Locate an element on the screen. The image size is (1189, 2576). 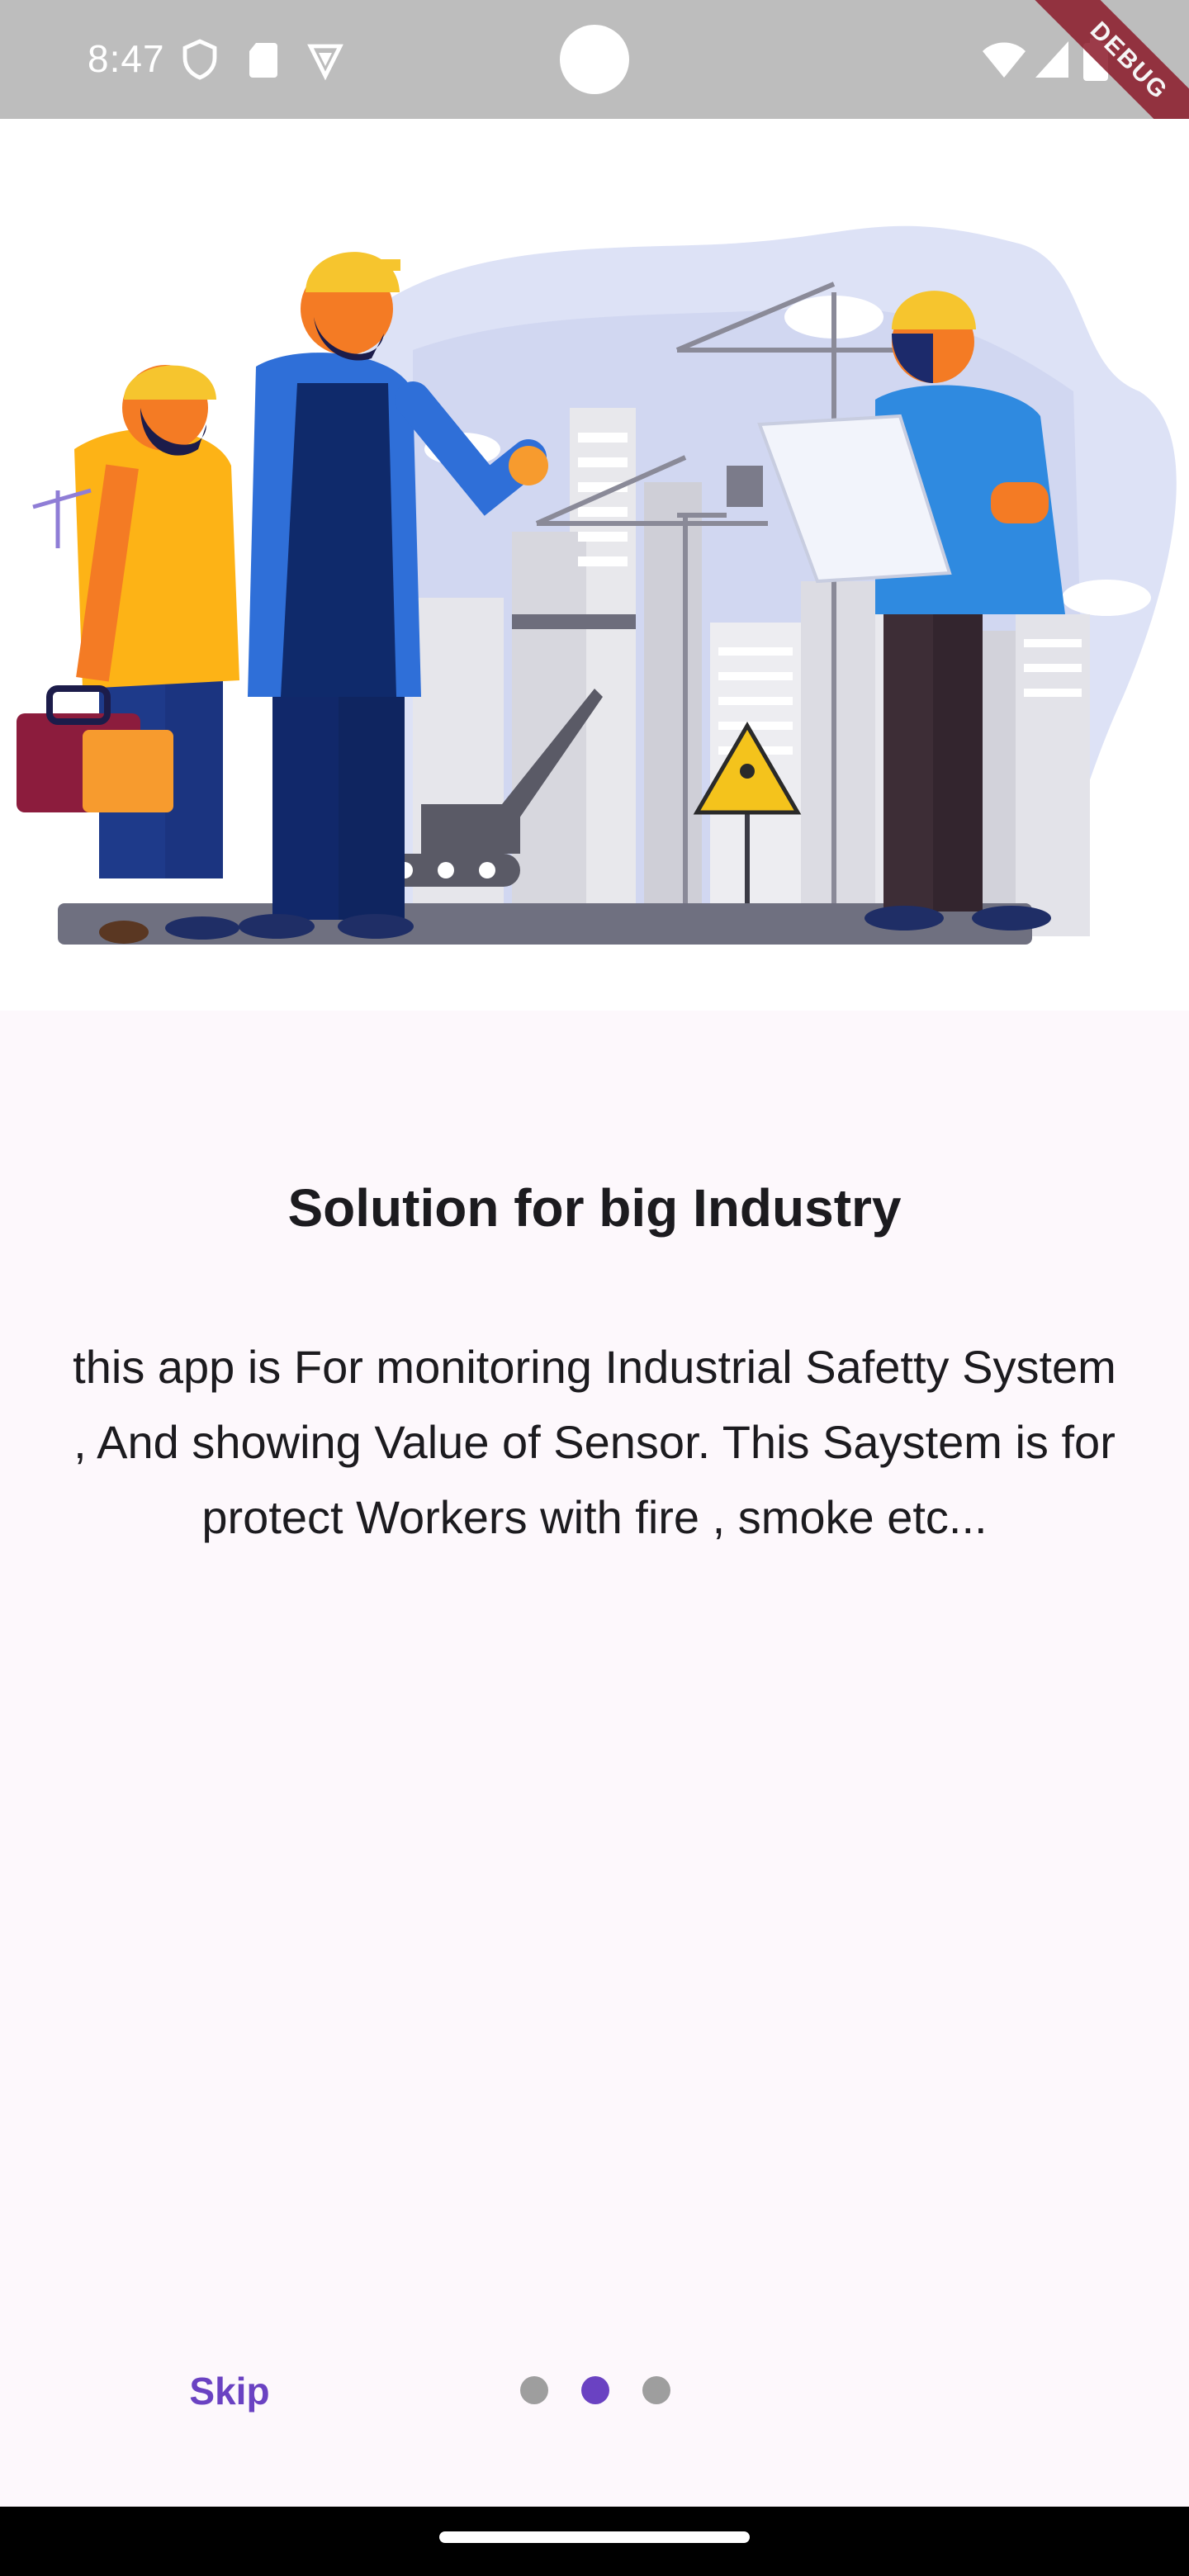
home-gesture-handle is located at coordinates (594, 2537).